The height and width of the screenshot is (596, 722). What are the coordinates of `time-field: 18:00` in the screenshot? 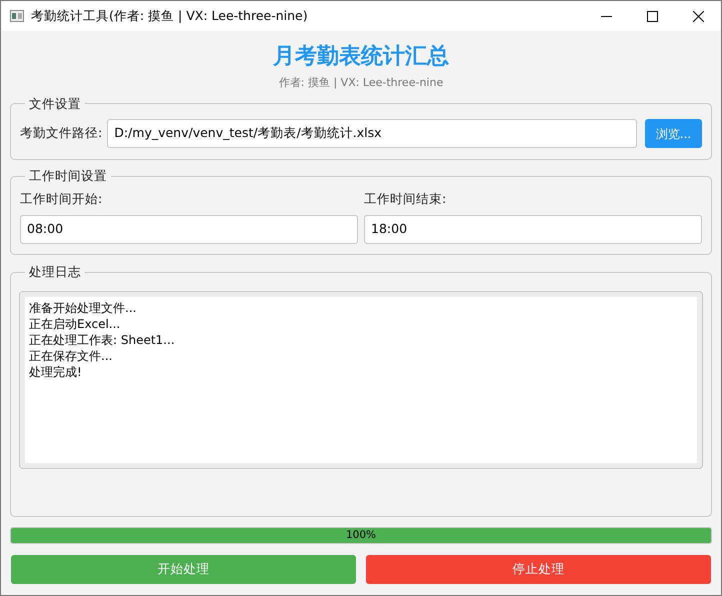 It's located at (533, 229).